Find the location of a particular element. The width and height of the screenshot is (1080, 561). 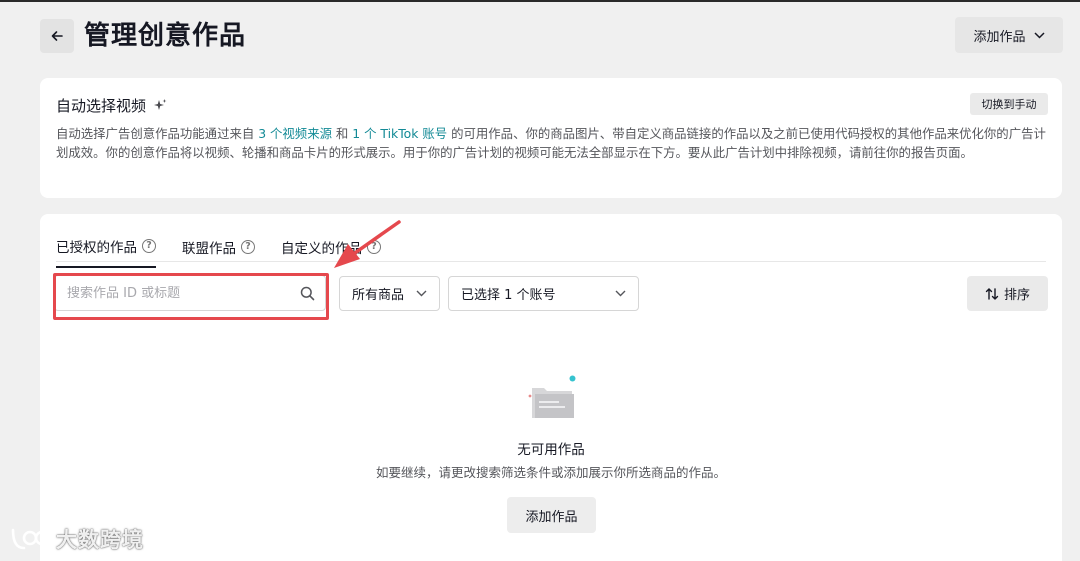

empty-add-works-button: 添加作品 is located at coordinates (551, 515).